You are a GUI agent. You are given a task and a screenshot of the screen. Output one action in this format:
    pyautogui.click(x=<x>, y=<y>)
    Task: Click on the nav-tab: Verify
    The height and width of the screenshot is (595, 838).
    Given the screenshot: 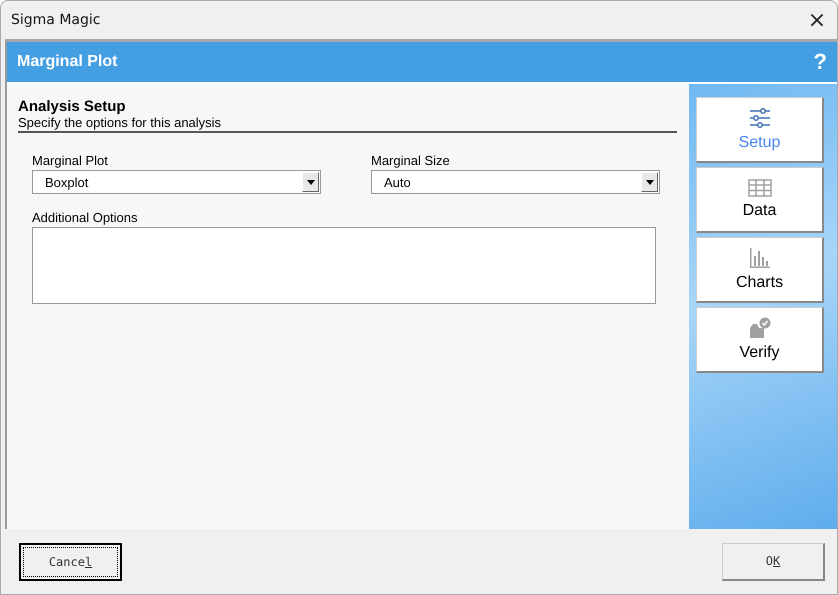 What is the action you would take?
    pyautogui.click(x=760, y=340)
    